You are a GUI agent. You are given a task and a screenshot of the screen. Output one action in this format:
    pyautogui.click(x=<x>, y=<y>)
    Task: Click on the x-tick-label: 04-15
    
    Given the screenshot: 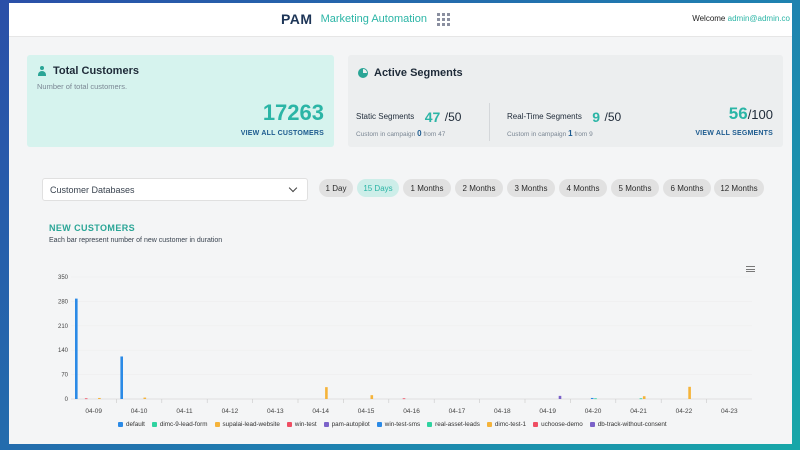 What is the action you would take?
    pyautogui.click(x=366, y=411)
    